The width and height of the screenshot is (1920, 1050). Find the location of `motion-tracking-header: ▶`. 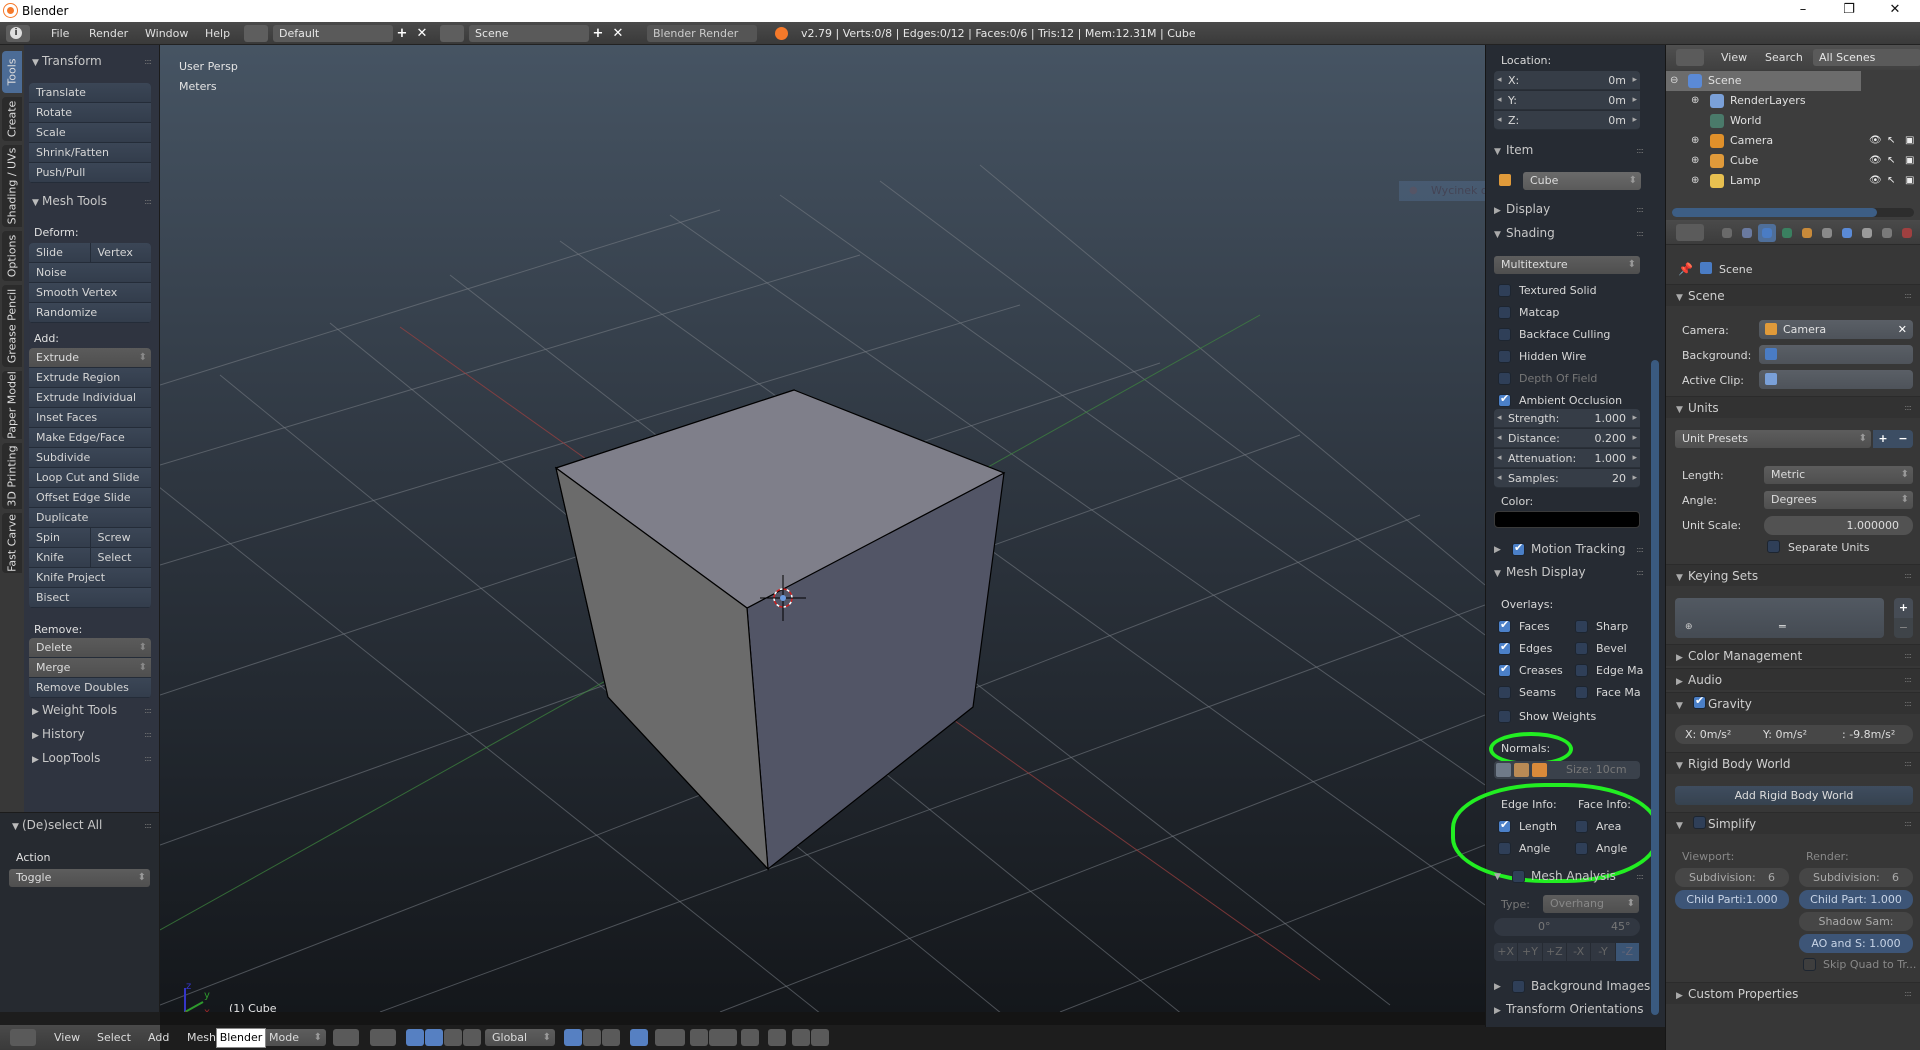

motion-tracking-header: ▶ is located at coordinates (1500, 548).